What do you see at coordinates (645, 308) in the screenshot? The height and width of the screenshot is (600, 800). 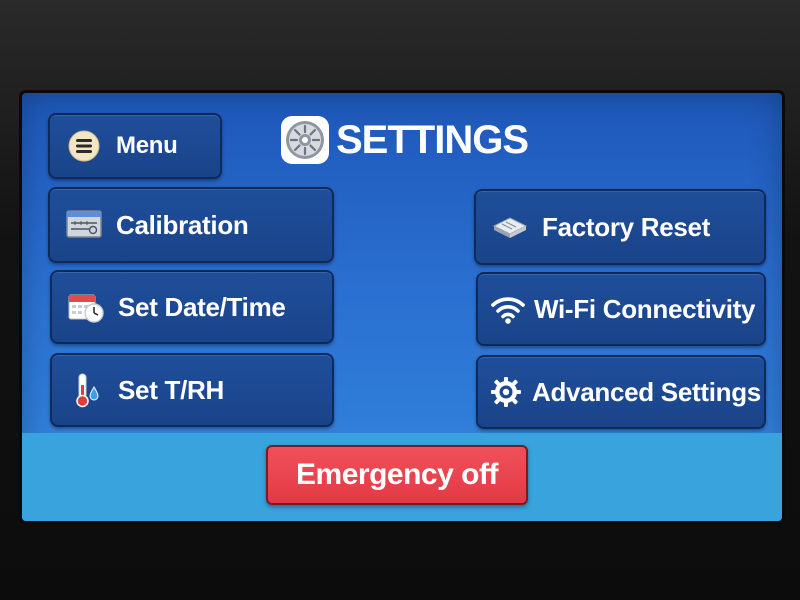 I see `wifi-connectivity-label: Wi-Fi Connectivity` at bounding box center [645, 308].